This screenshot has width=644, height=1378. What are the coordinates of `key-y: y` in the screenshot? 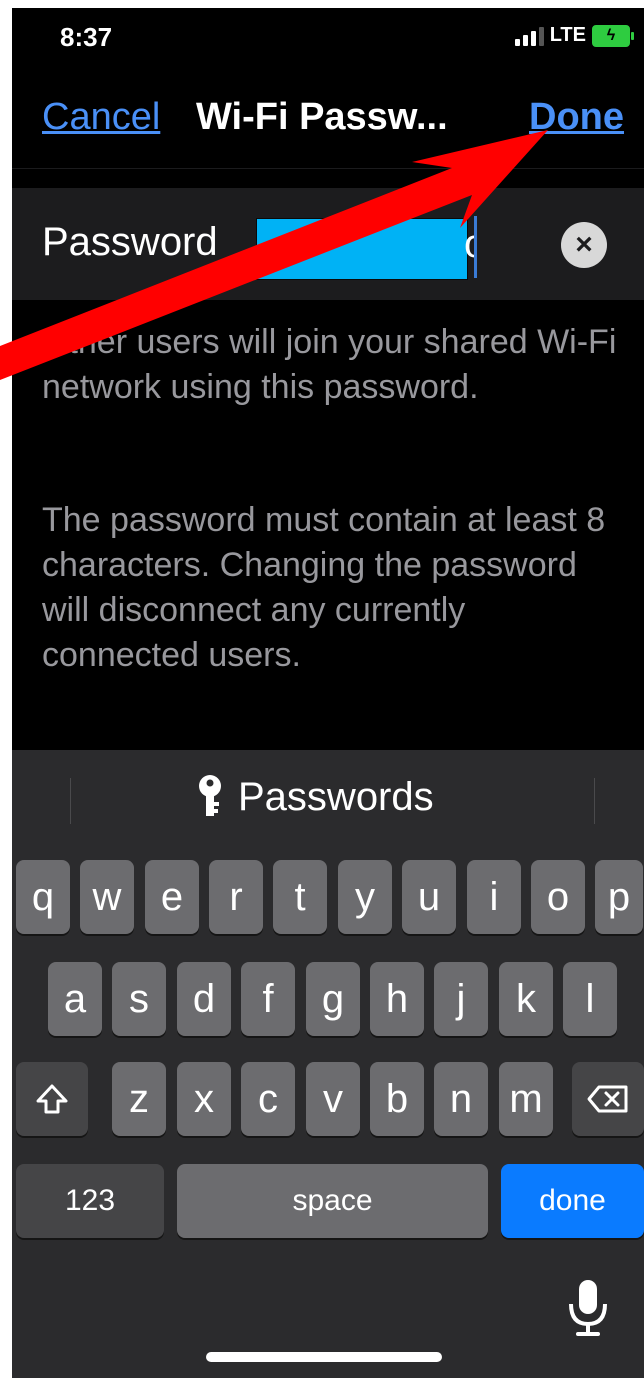 It's located at (365, 897).